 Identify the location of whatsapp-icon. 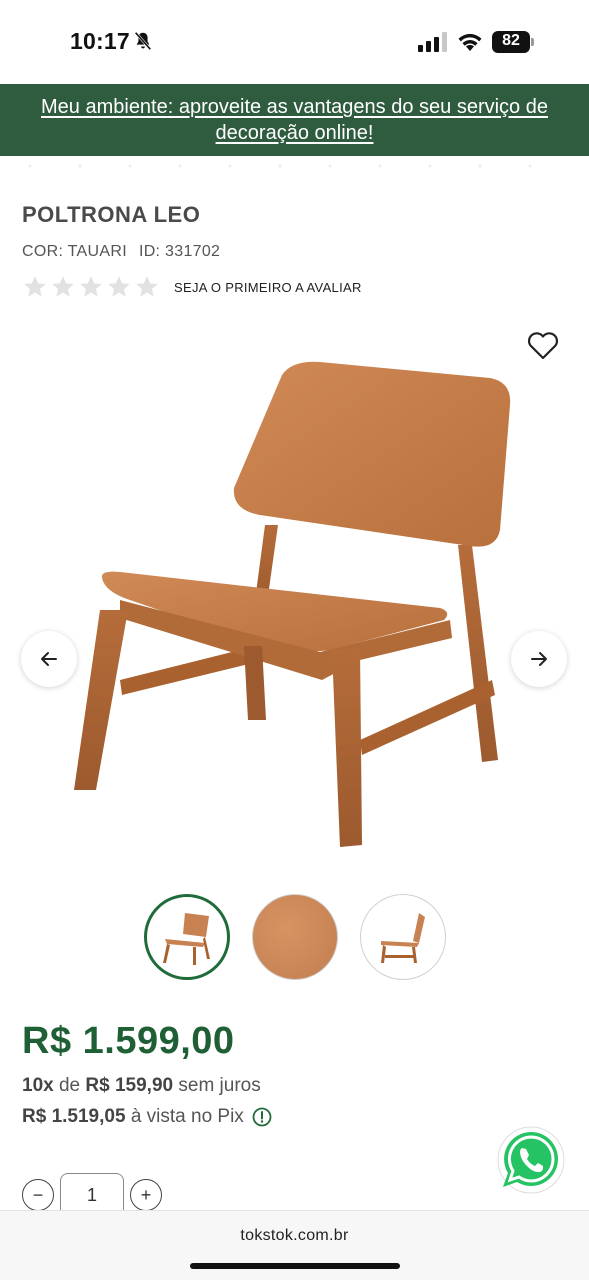
(531, 1161).